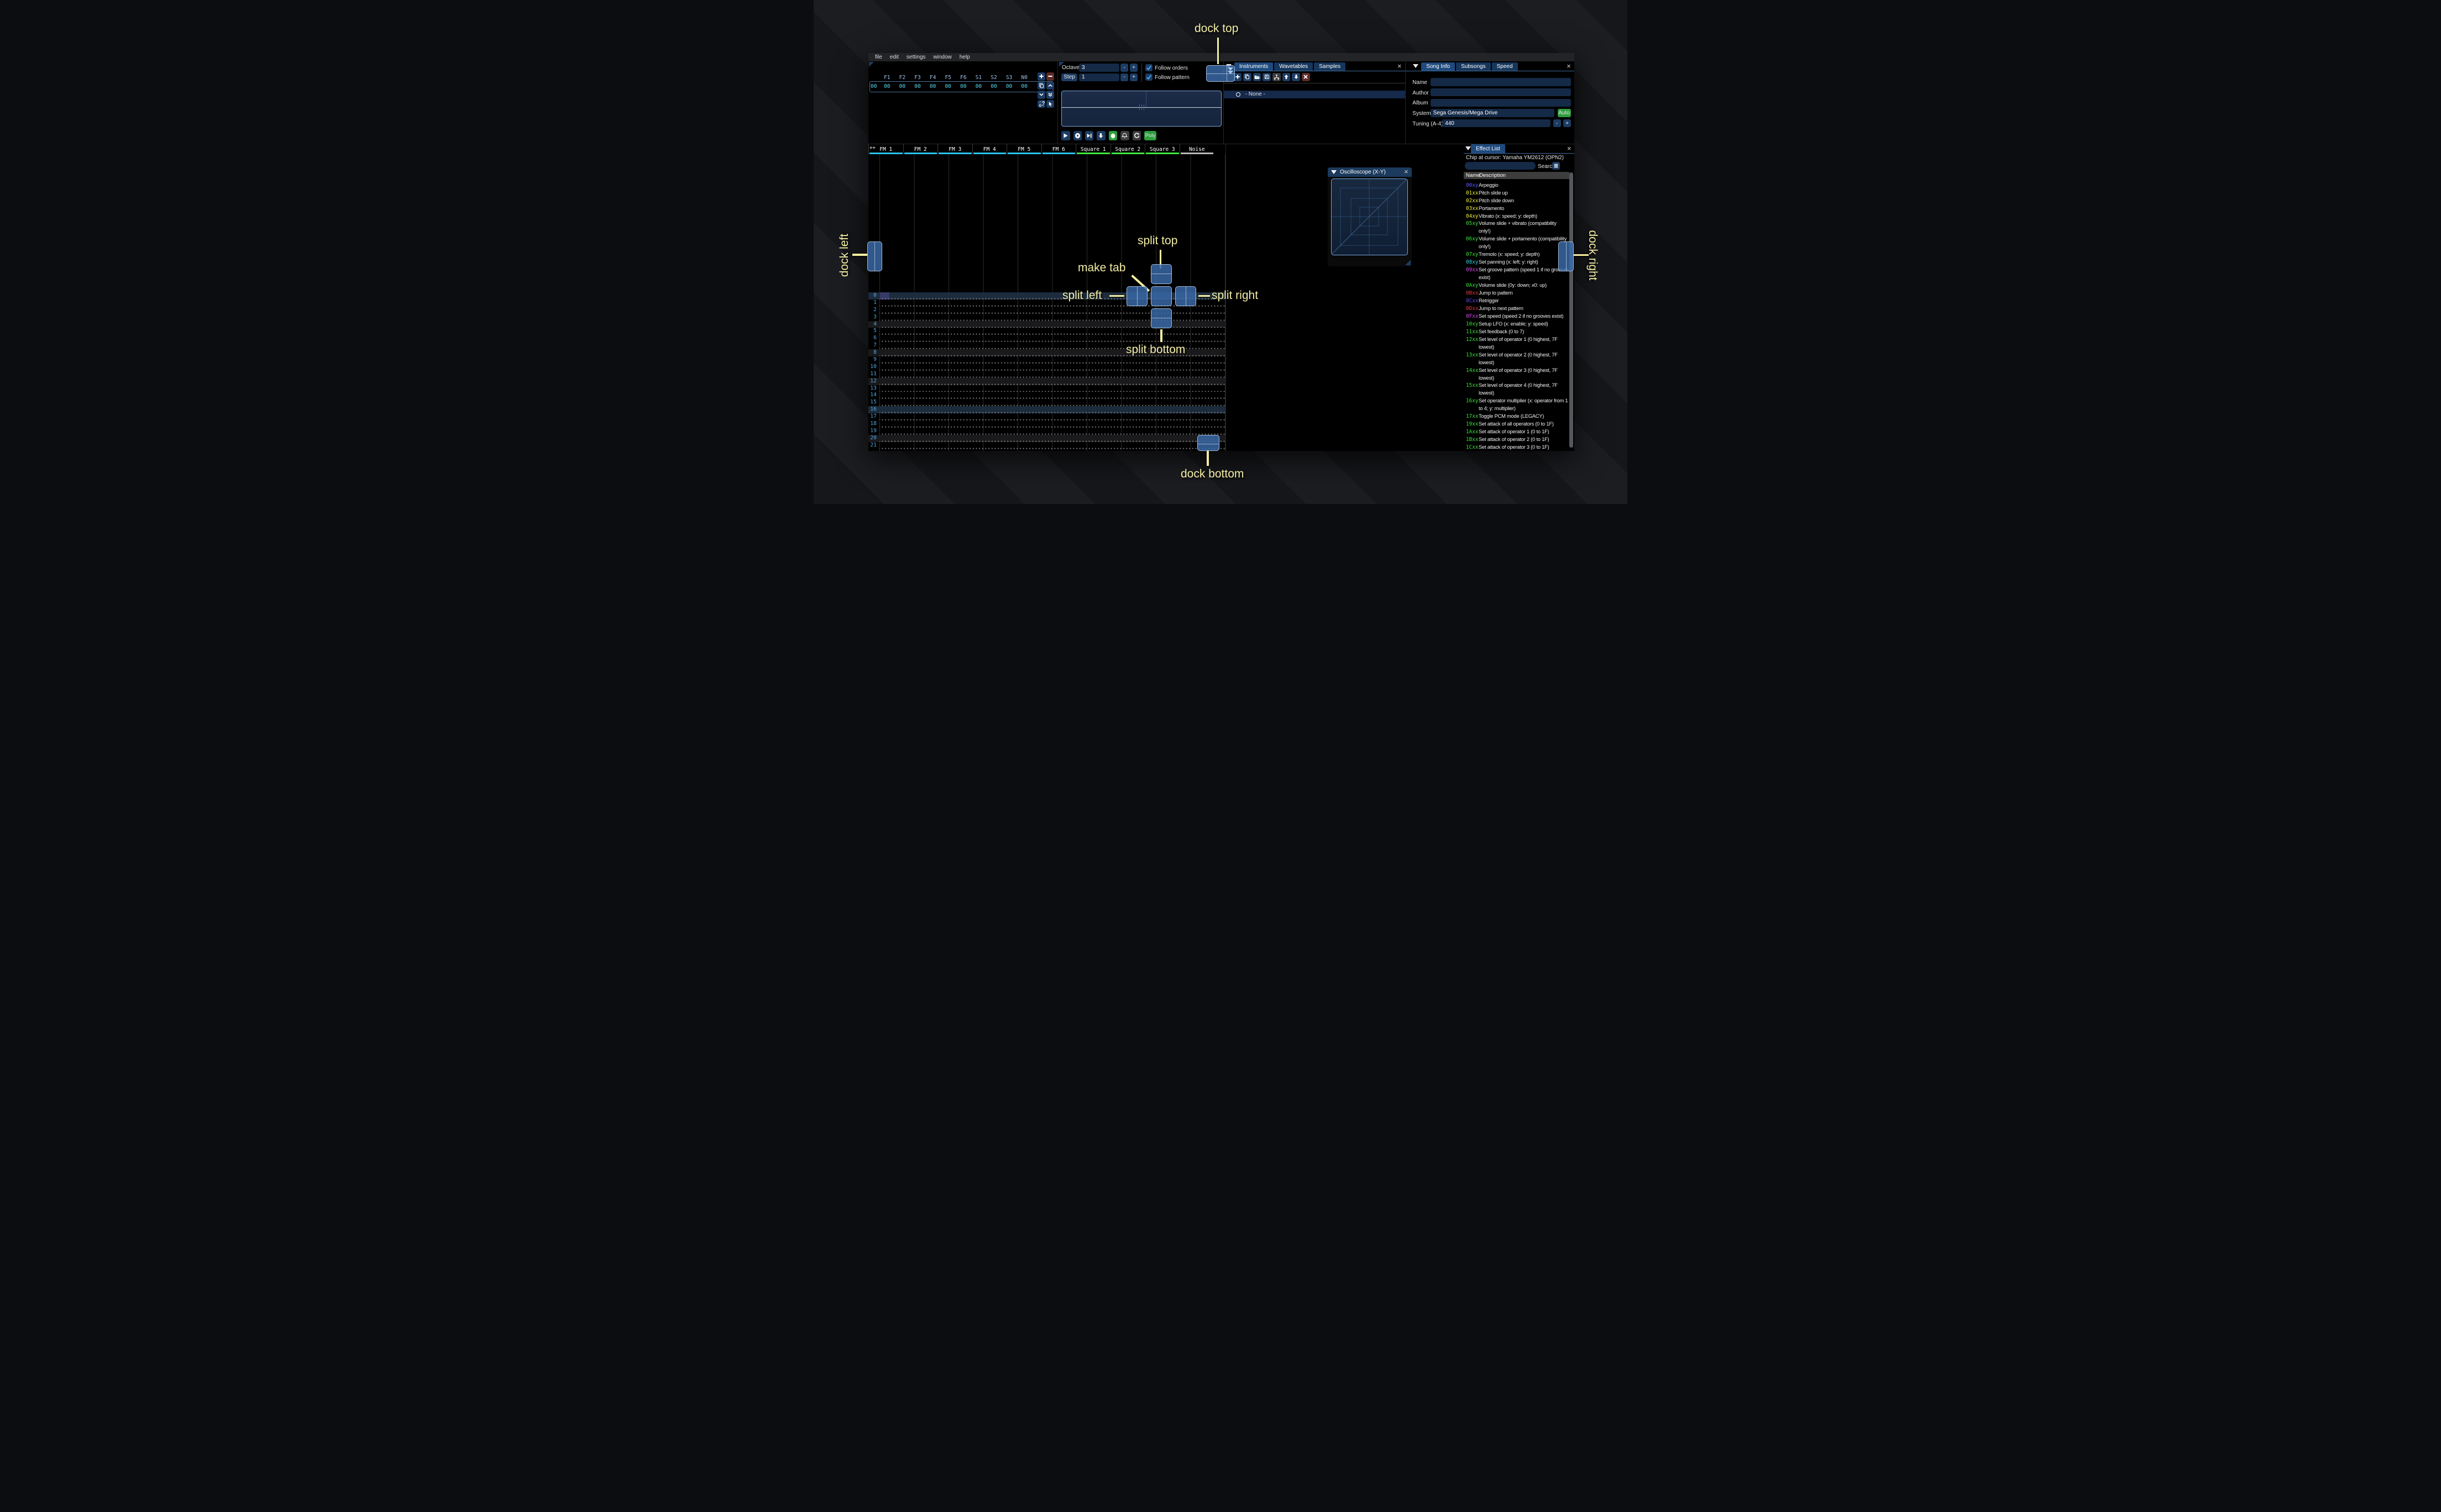  I want to click on effect-entry: 1Axx Set attack of operator 1 (0 to 1F), so click(1518, 432).